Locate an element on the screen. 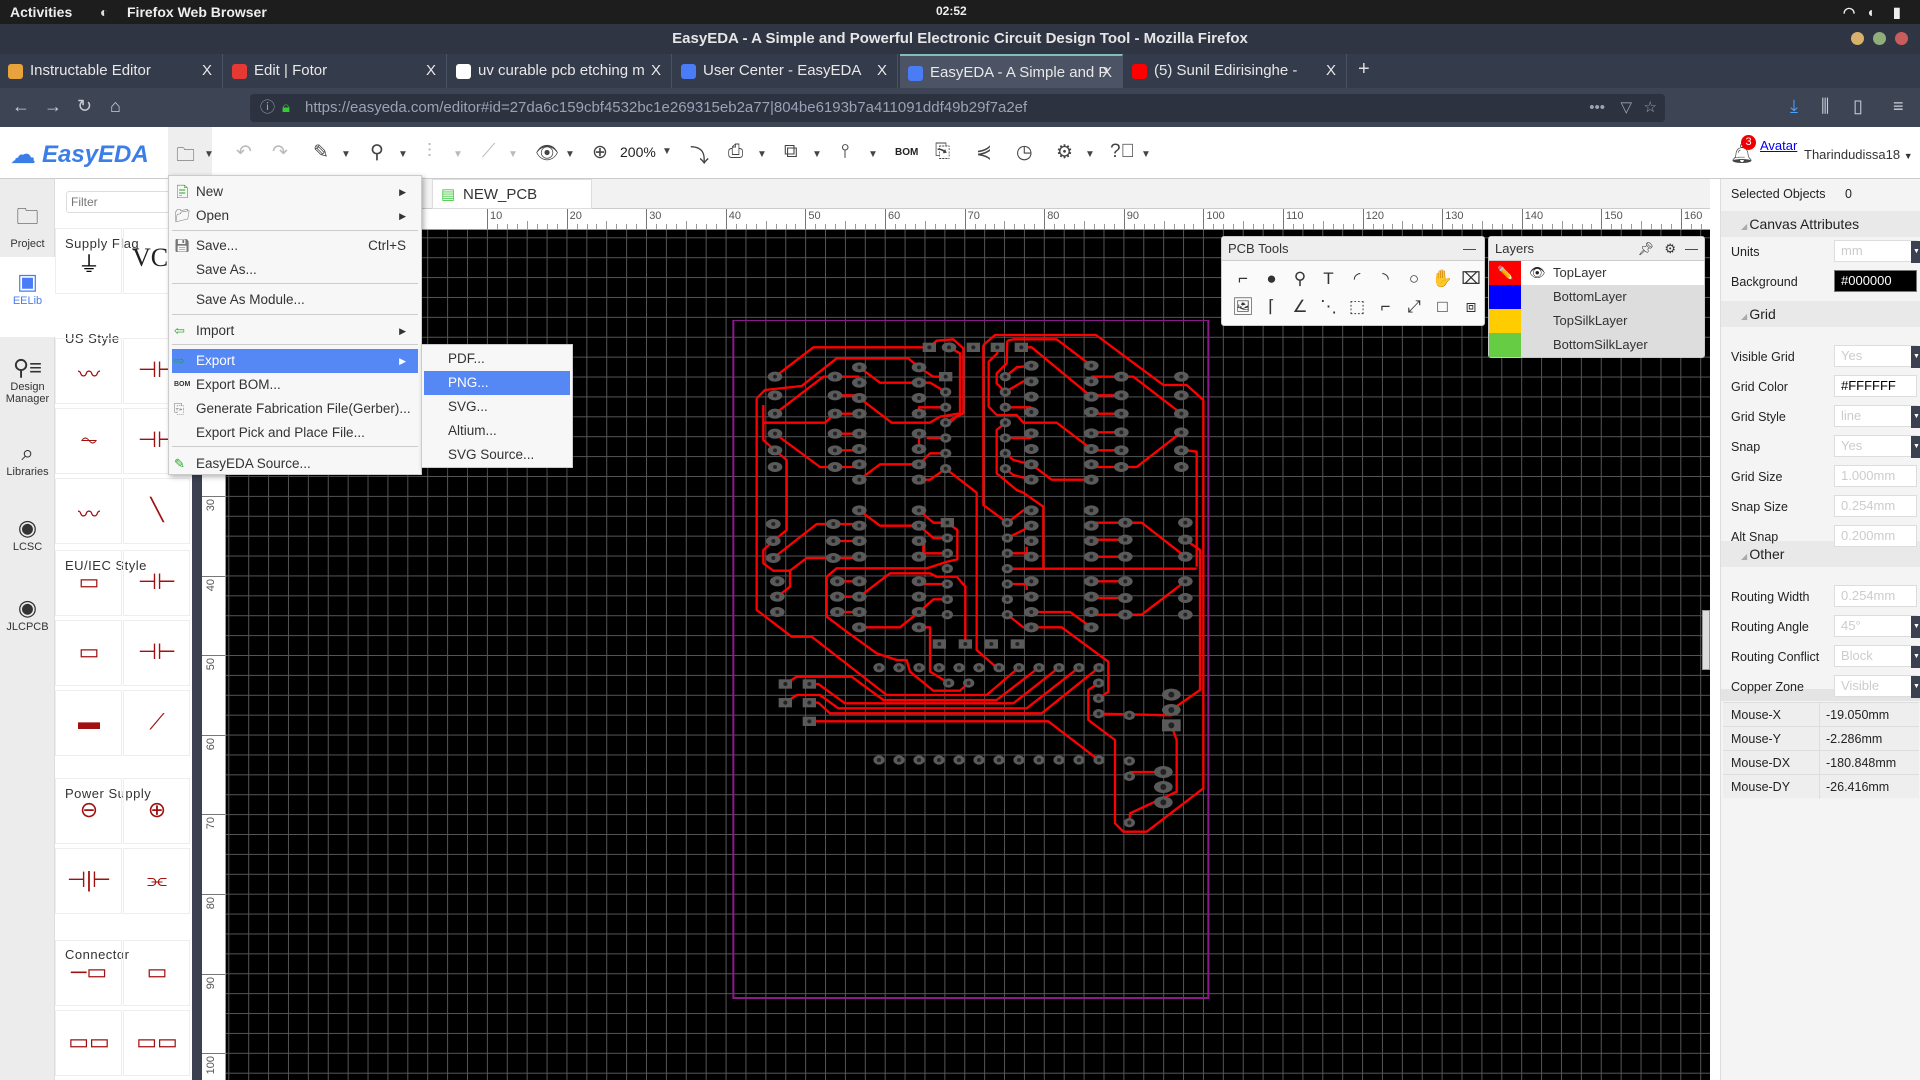 The width and height of the screenshot is (1920, 1080). pencil-icon: ✎ is located at coordinates (321, 152).